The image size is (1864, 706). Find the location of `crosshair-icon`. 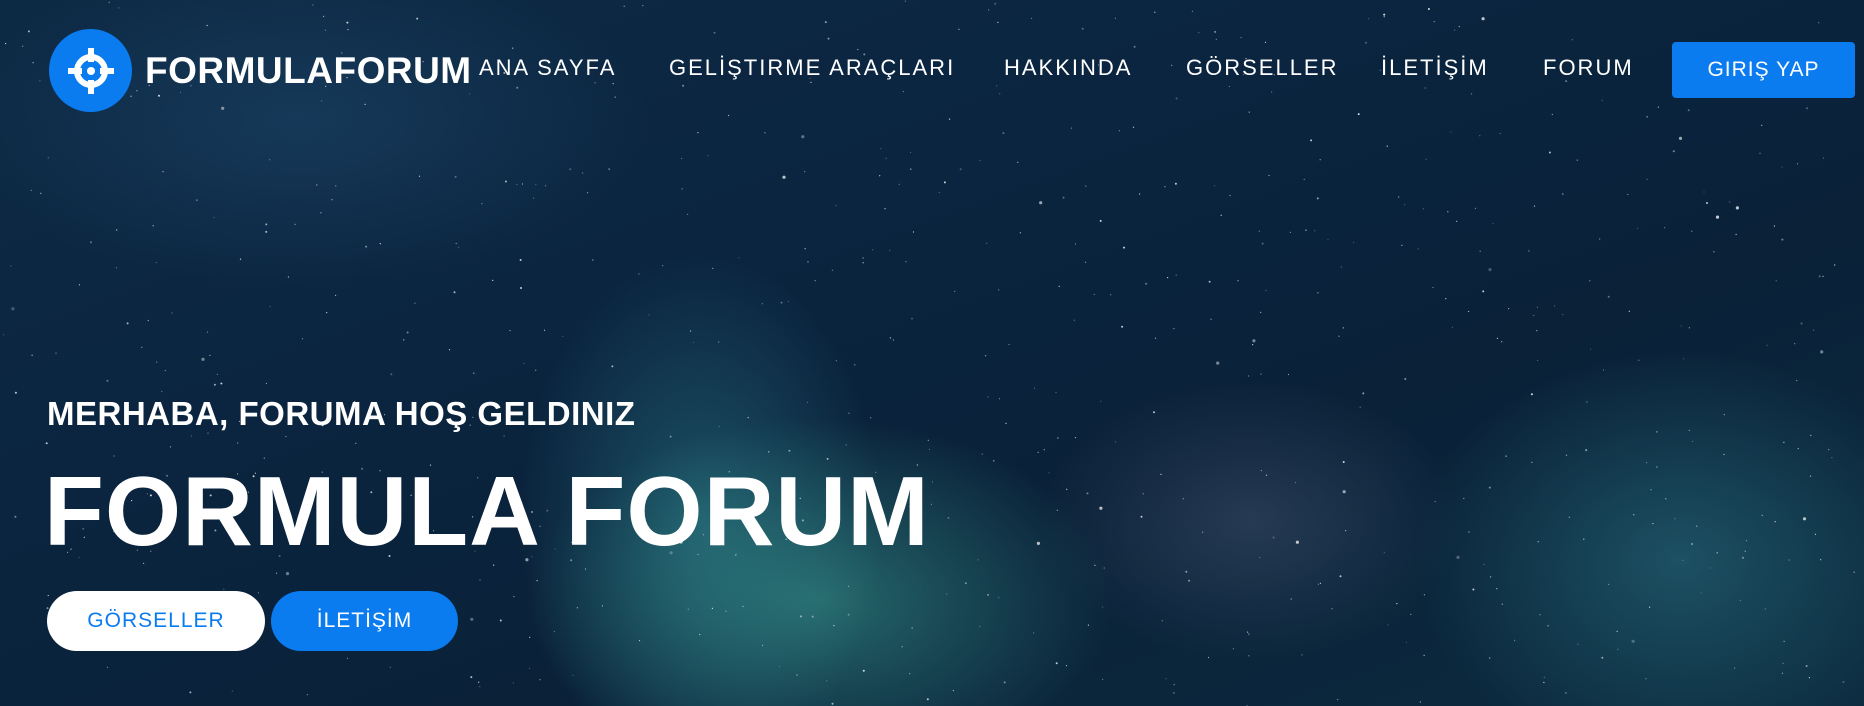

crosshair-icon is located at coordinates (90, 70).